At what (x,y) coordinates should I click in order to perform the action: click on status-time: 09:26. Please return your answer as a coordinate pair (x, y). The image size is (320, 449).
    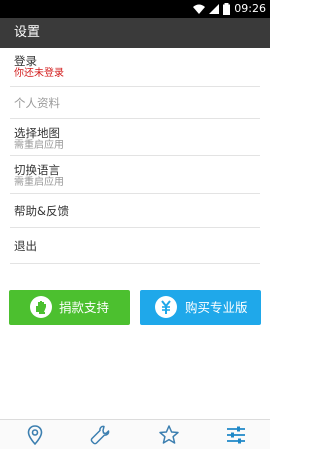
    Looking at the image, I should click on (250, 8).